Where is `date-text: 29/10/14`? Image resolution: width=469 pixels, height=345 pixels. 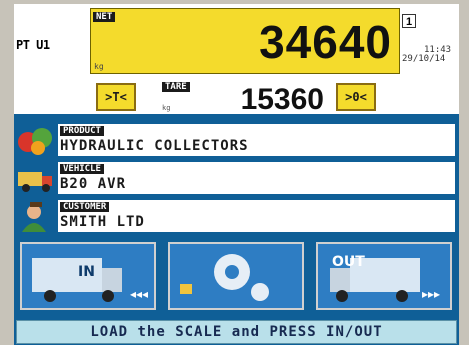
date-text: 29/10/14 is located at coordinates (424, 59).